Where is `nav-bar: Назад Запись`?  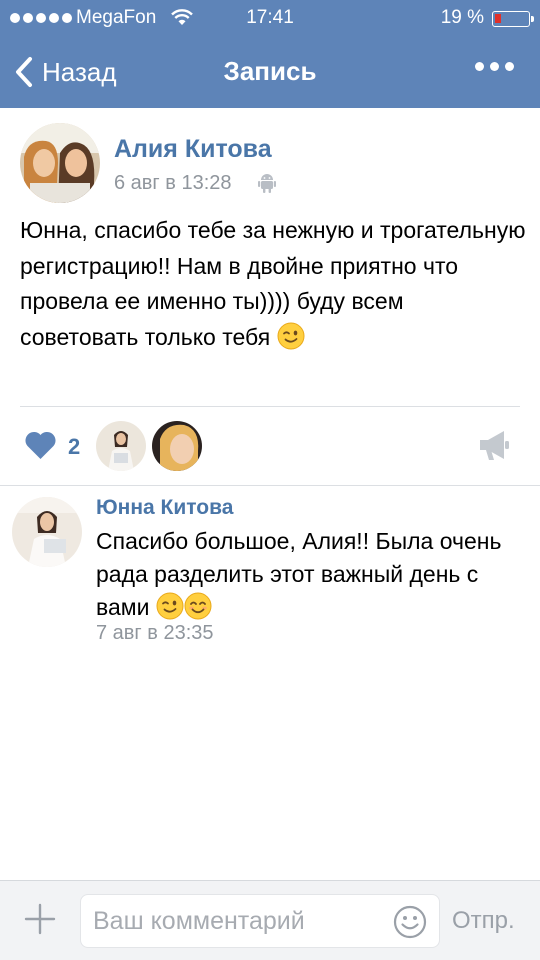 nav-bar: Назад Запись is located at coordinates (270, 72).